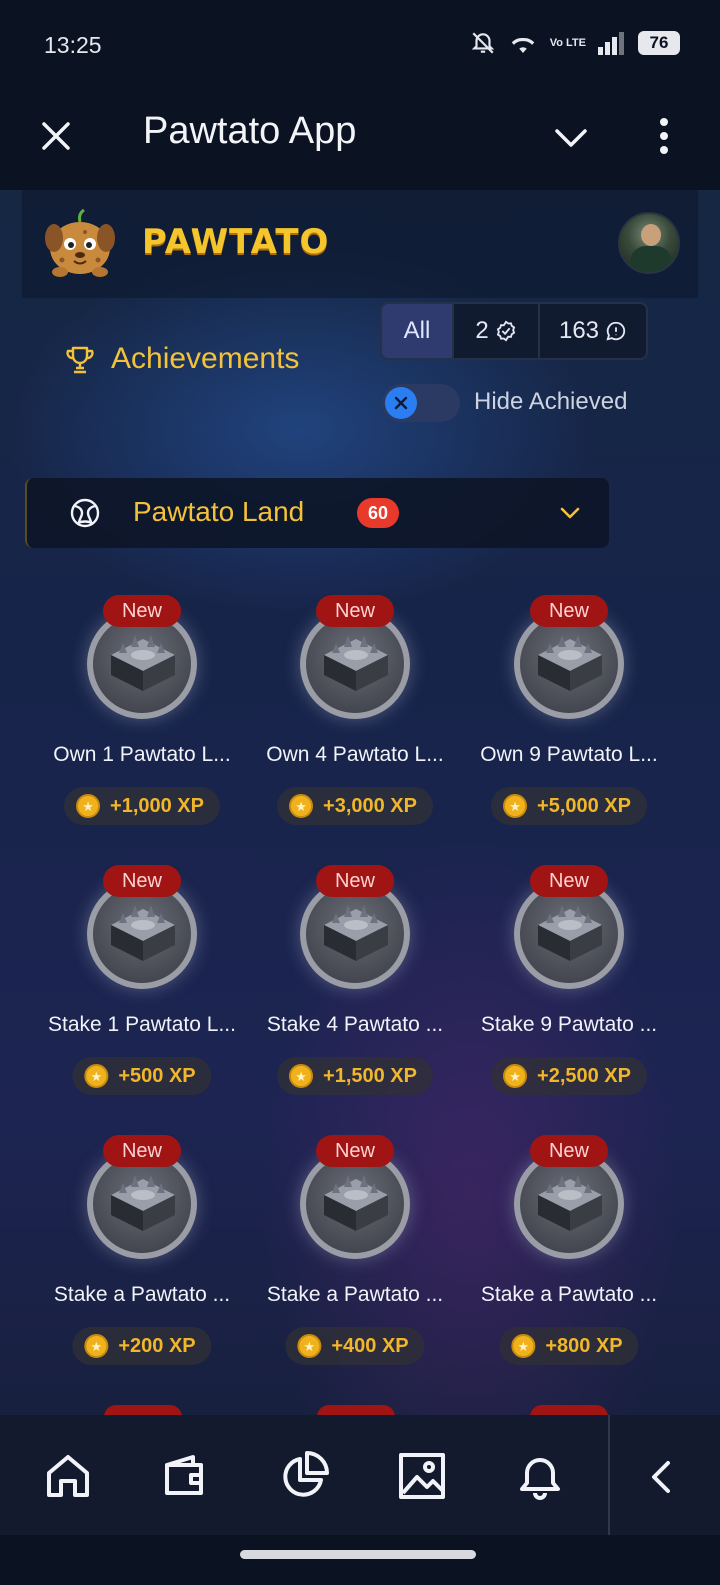  Describe the element at coordinates (584, 1345) in the screenshot. I see `xp-reward-text: +800 XP` at that location.